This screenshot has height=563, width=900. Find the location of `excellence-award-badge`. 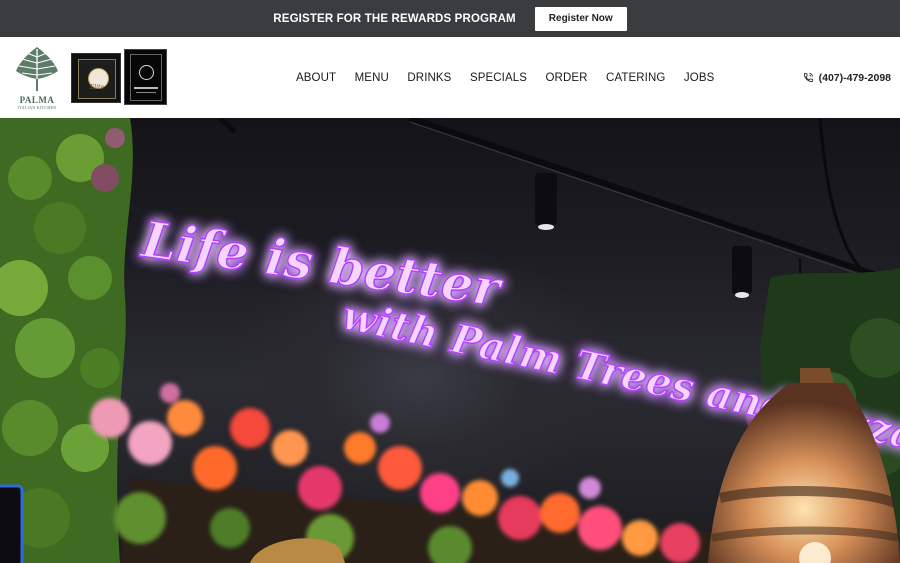

excellence-award-badge is located at coordinates (145, 77).